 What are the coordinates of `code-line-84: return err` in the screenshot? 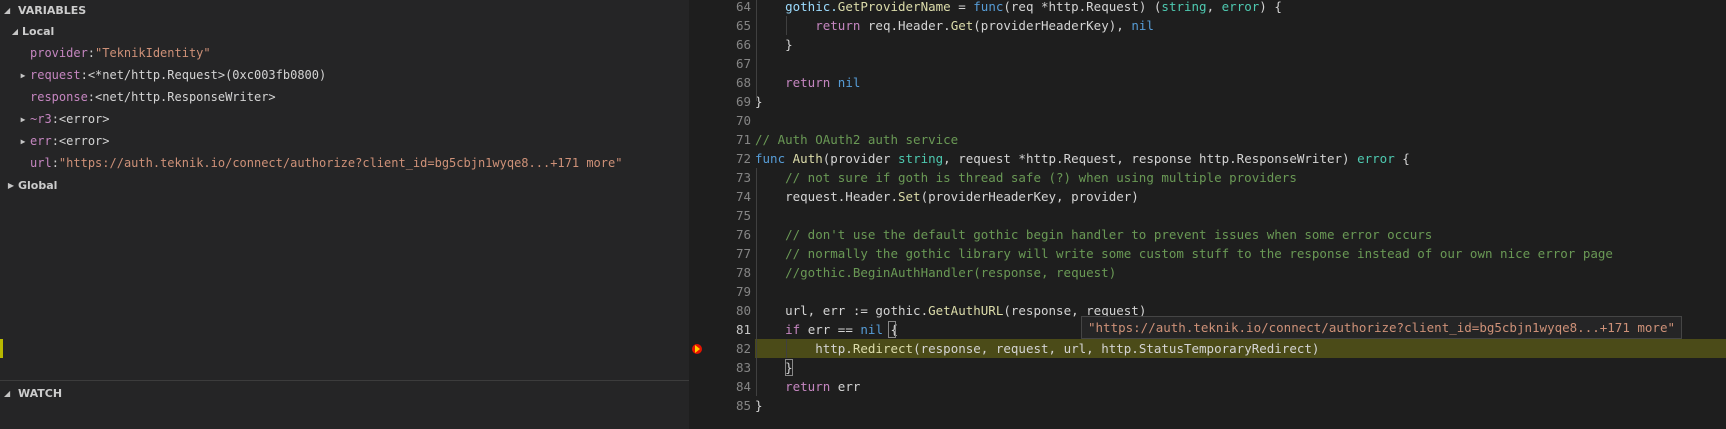 It's located at (1240, 386).